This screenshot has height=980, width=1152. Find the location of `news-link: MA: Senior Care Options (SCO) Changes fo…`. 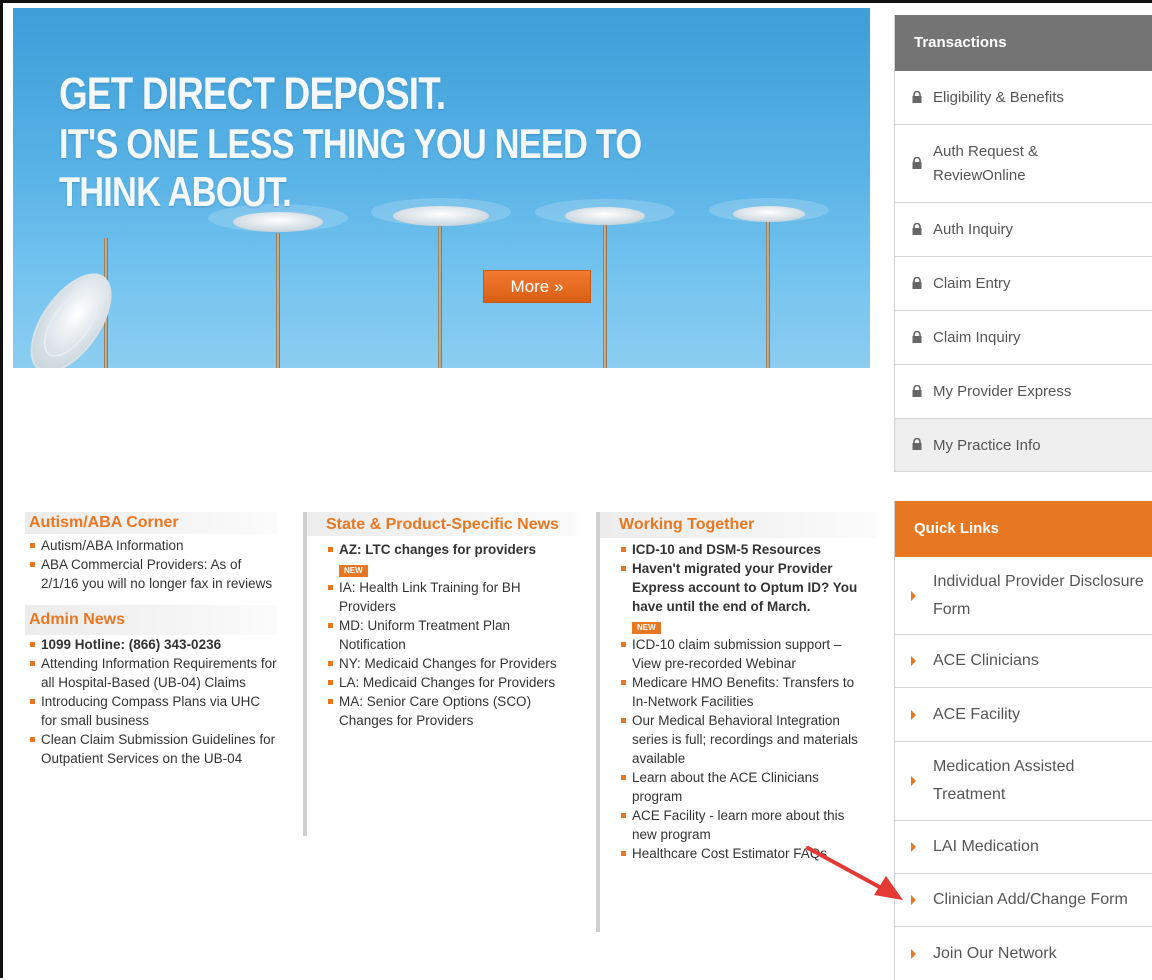

news-link: MA: Senior Care Options (SCO) Changes fo… is located at coordinates (448, 711).